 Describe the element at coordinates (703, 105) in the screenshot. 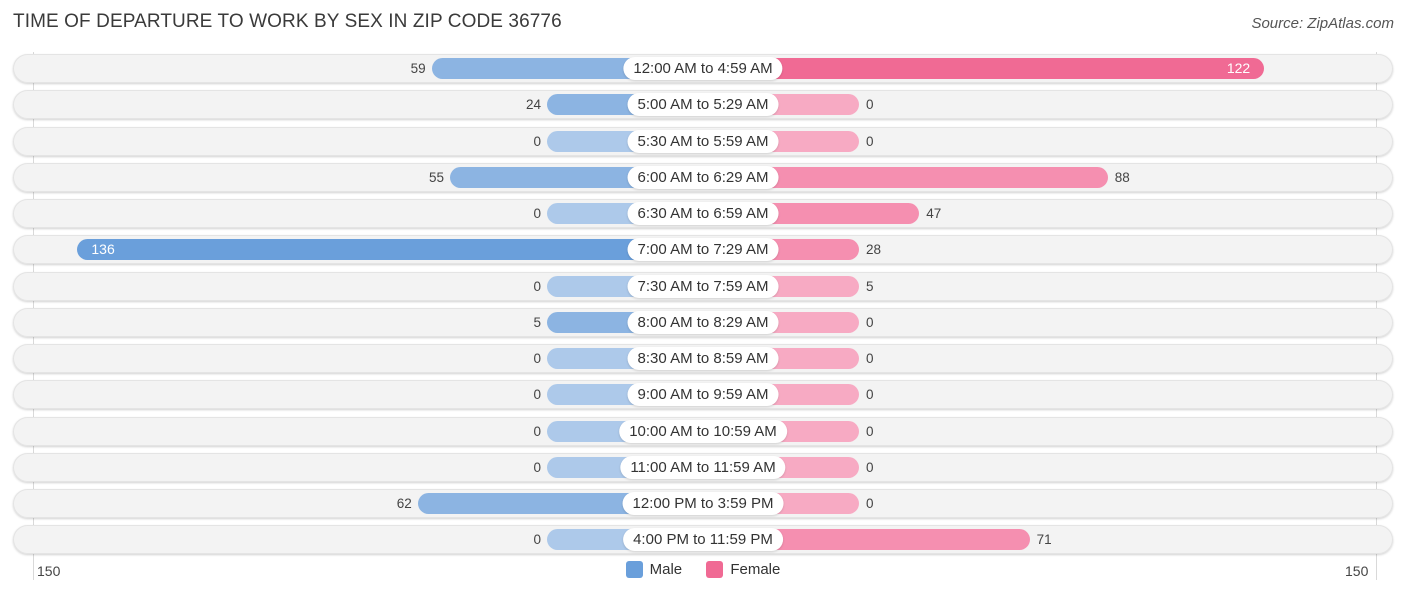

I see `category-label: 5:00 AM to 5:29 AM` at that location.